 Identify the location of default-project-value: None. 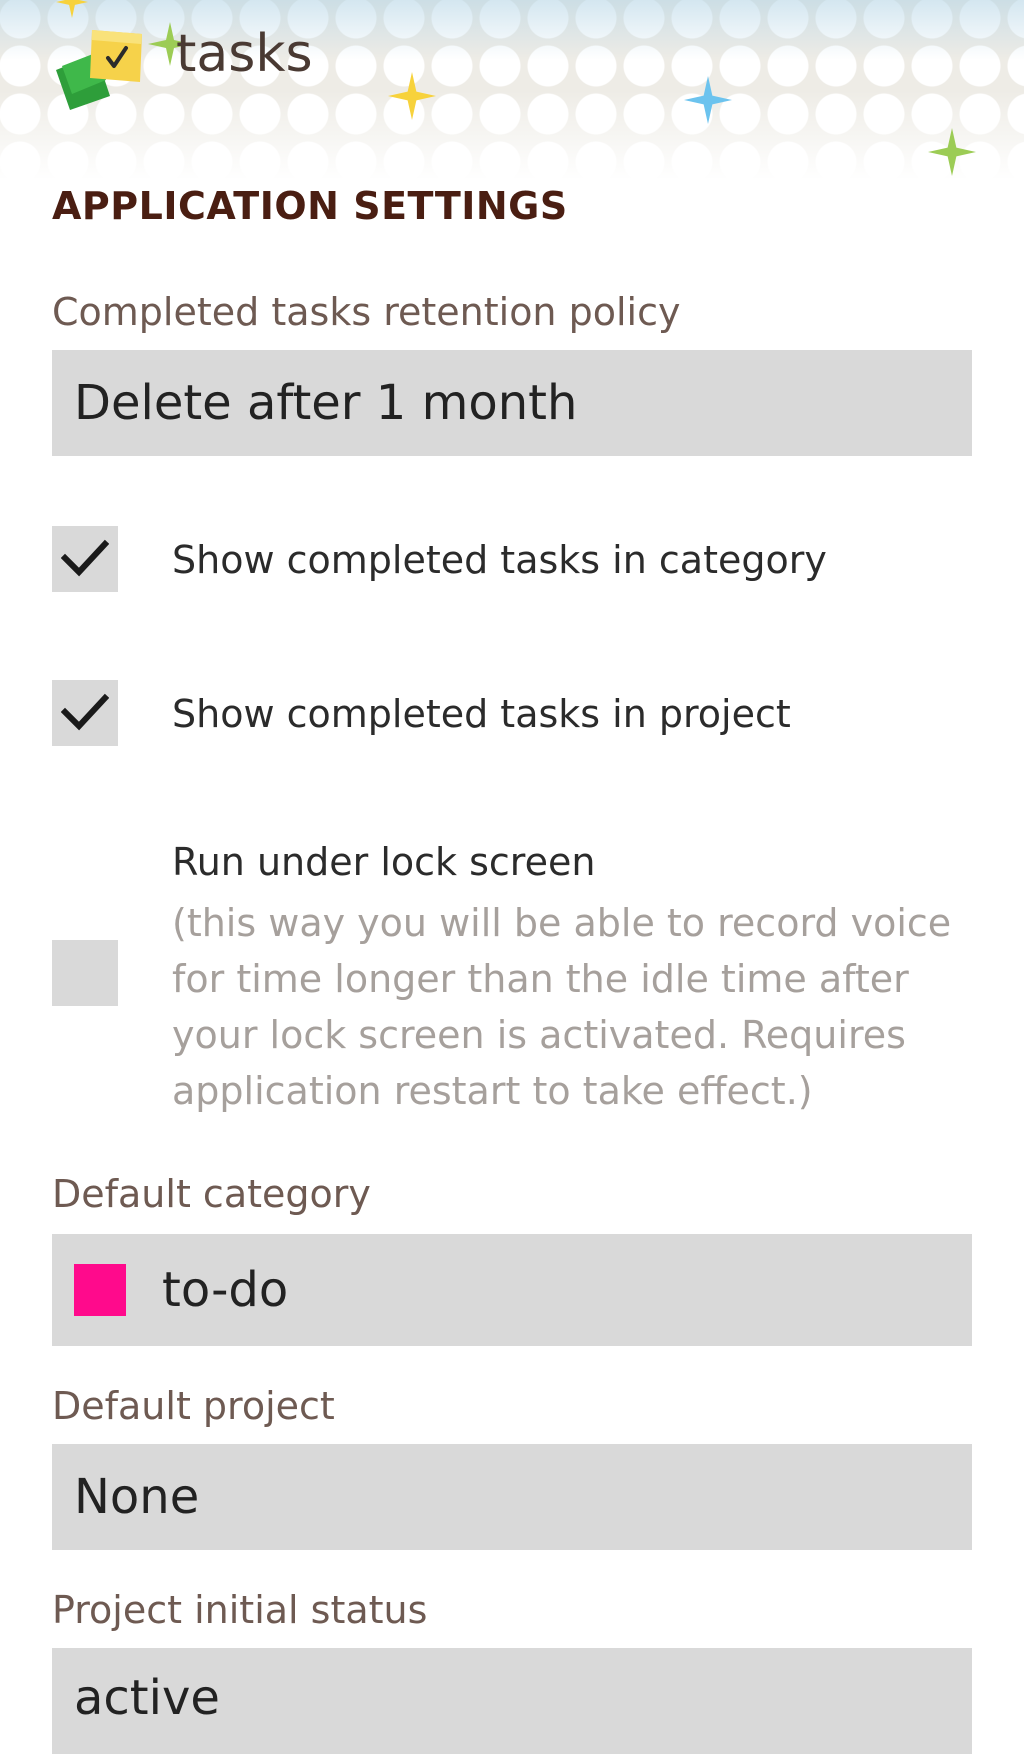
(137, 1497).